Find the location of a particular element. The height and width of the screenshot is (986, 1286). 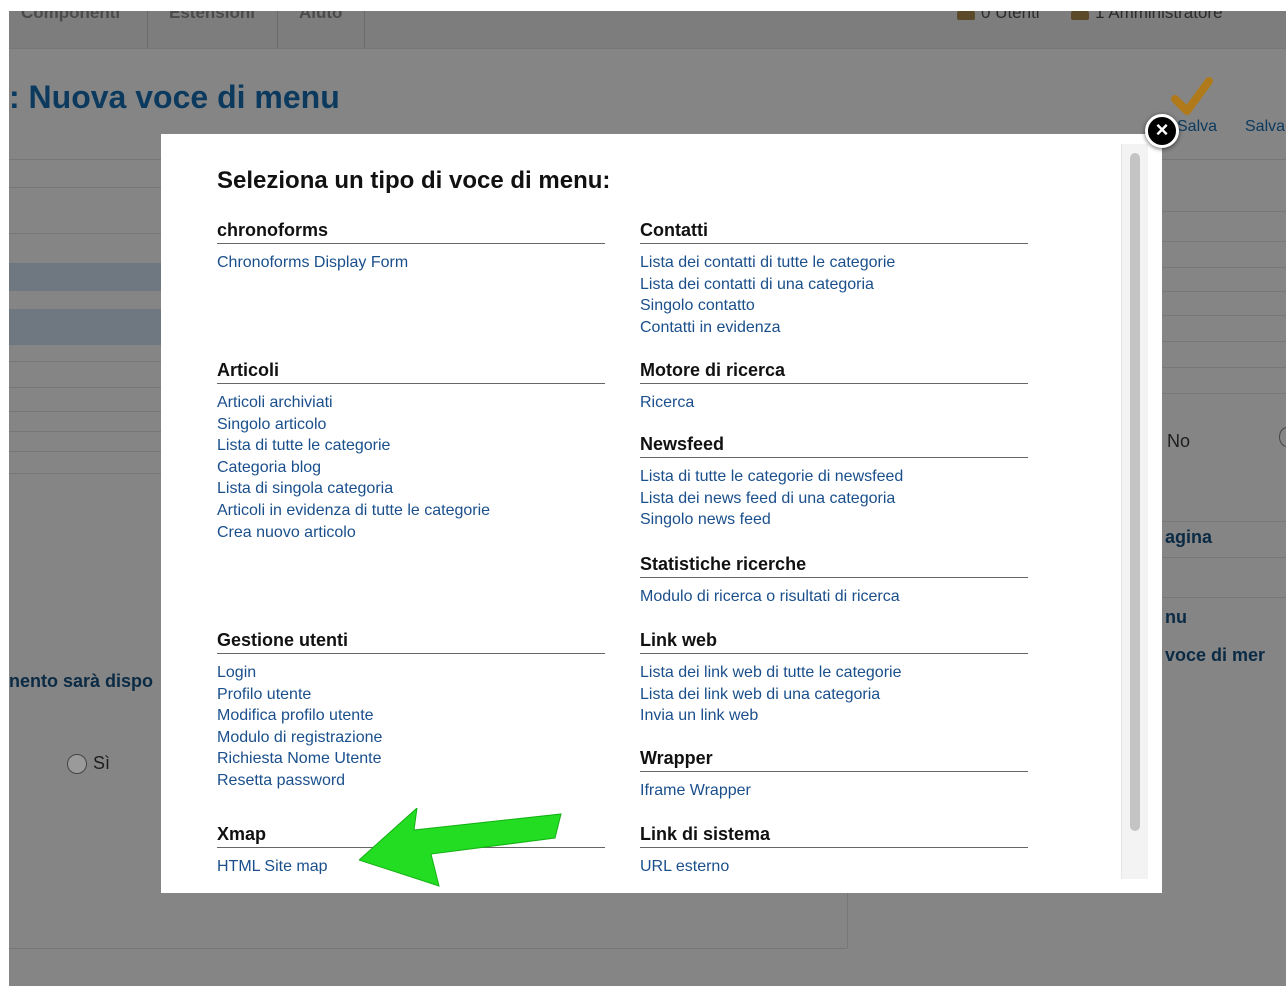

menu-type-link: Lista dei link web di tutte le categorie is located at coordinates (834, 673).